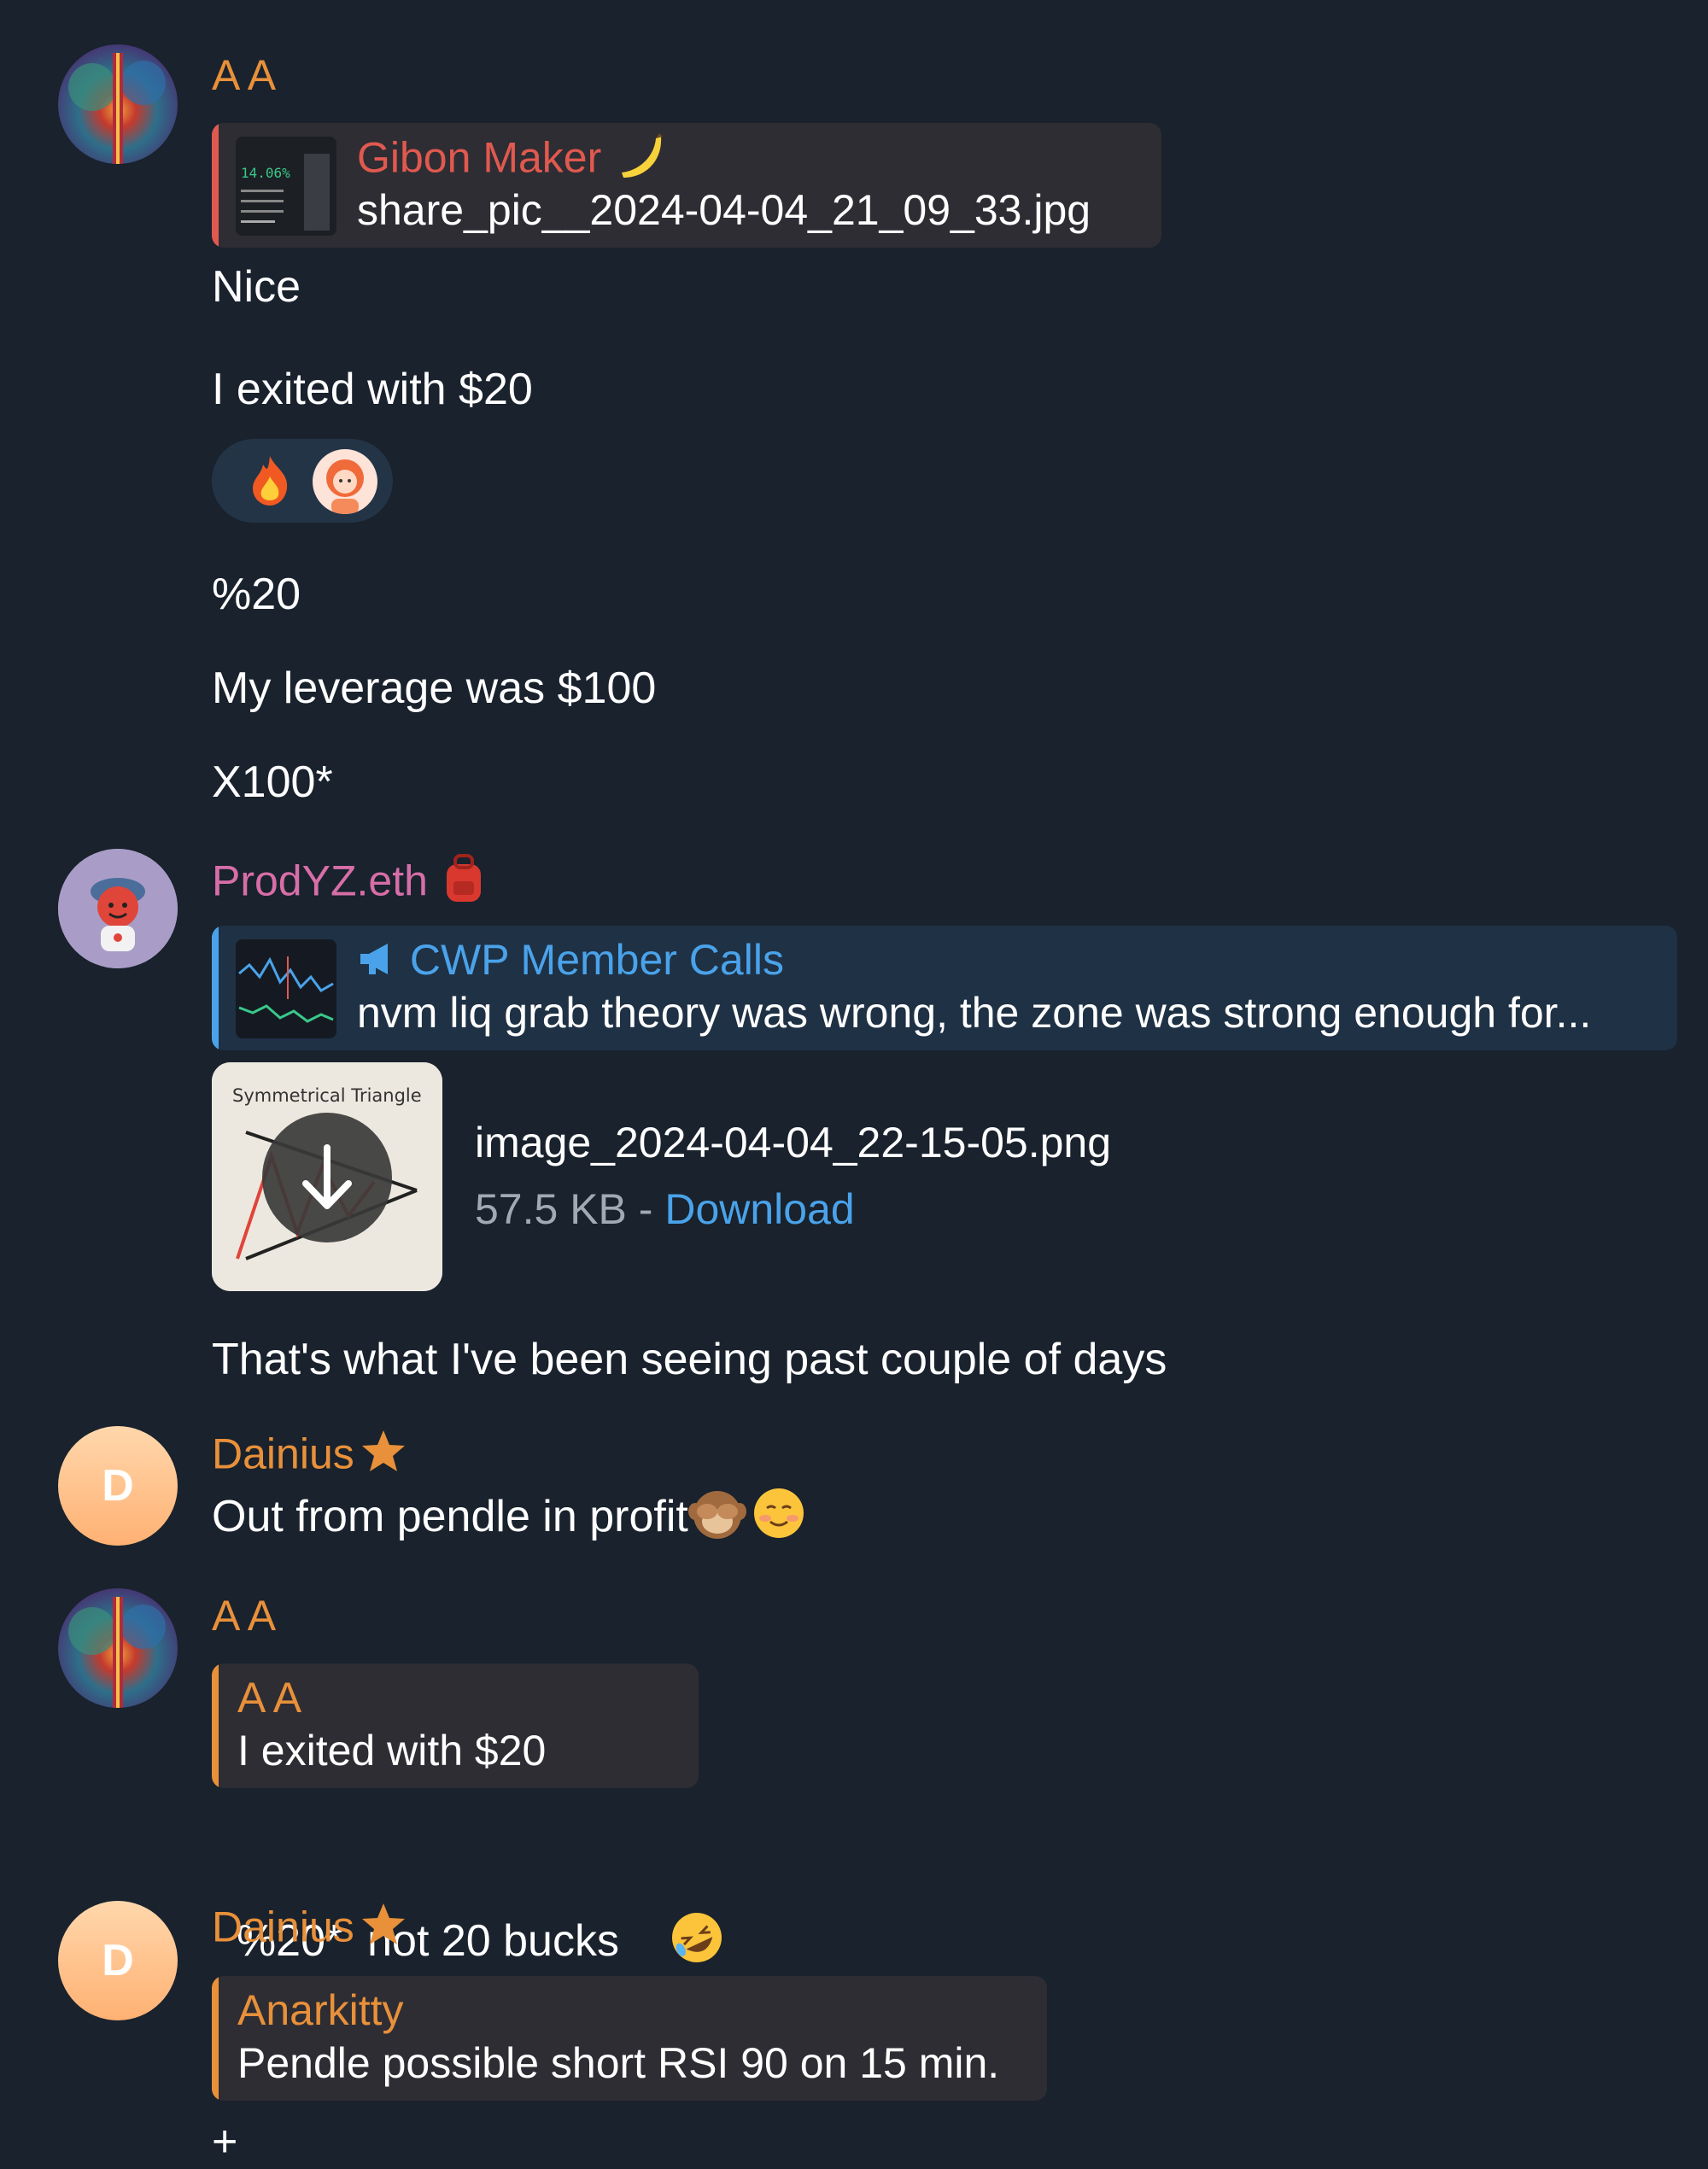 This screenshot has height=2169, width=1708. What do you see at coordinates (464, 884) in the screenshot?
I see `backpack-icon` at bounding box center [464, 884].